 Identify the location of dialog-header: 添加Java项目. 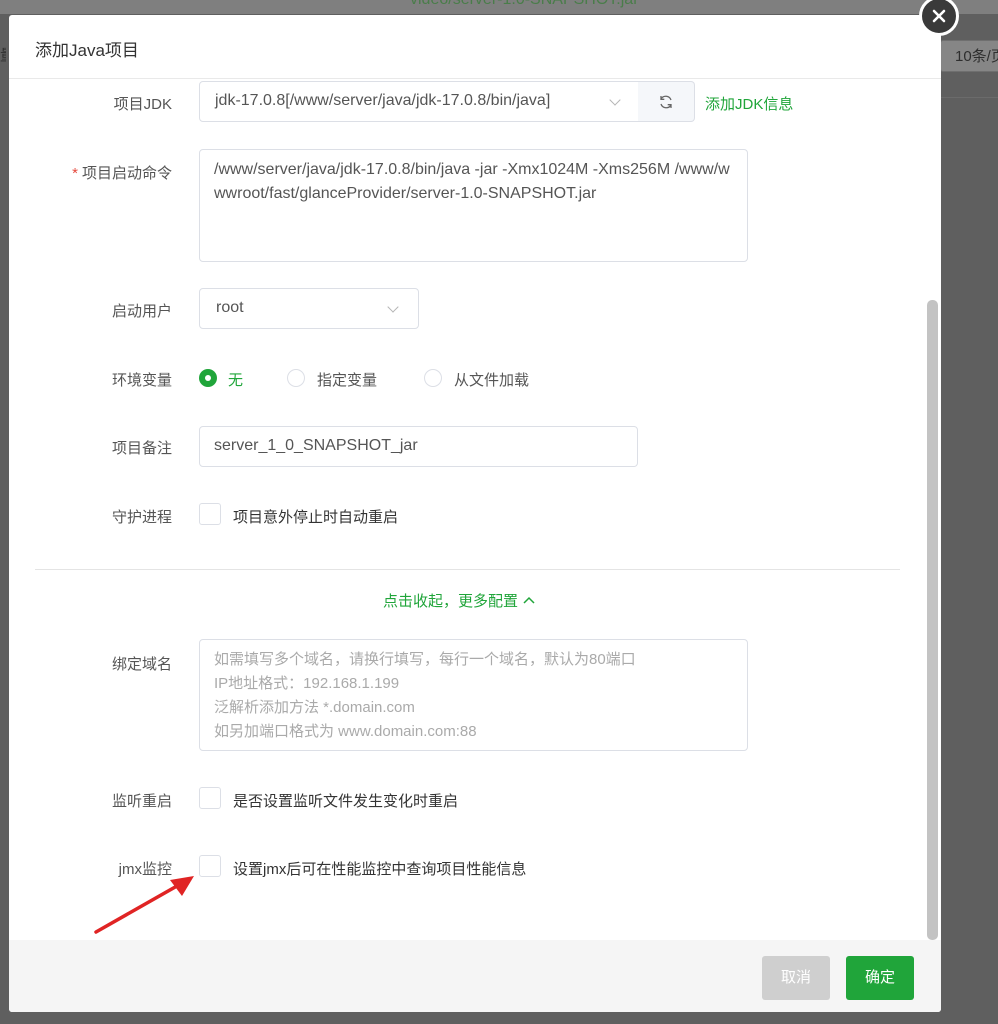
(475, 47).